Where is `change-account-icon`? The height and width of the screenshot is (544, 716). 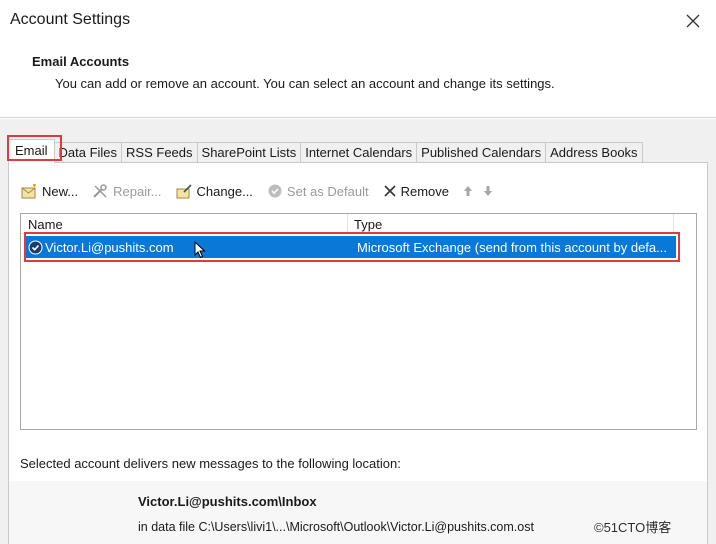 change-account-icon is located at coordinates (184, 190).